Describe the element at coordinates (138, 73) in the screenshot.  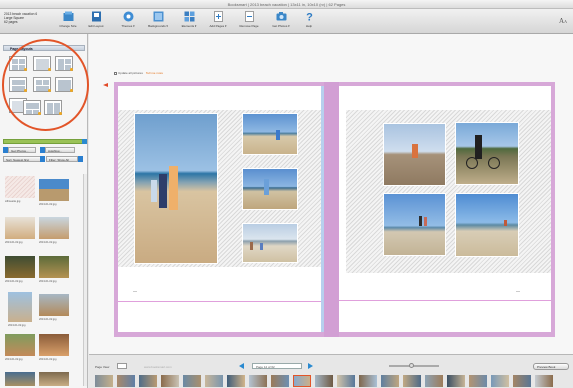
I see `update-pictures-option: Update all pictures Tell me more` at that location.